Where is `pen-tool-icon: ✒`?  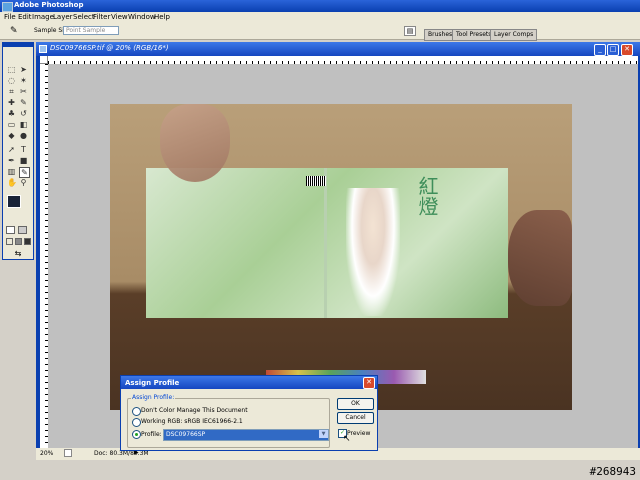 pen-tool-icon: ✒ is located at coordinates (11, 160).